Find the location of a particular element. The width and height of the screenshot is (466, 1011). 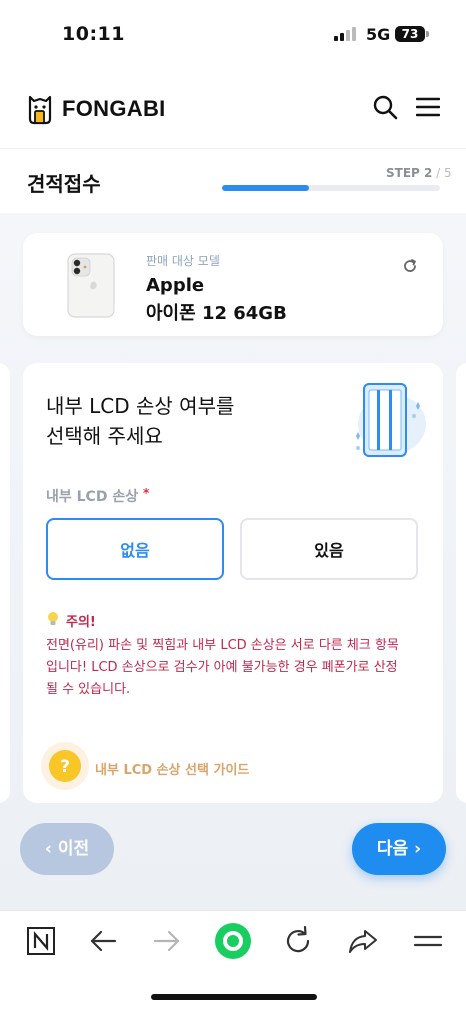

lcd-illustration-icon is located at coordinates (391, 420).